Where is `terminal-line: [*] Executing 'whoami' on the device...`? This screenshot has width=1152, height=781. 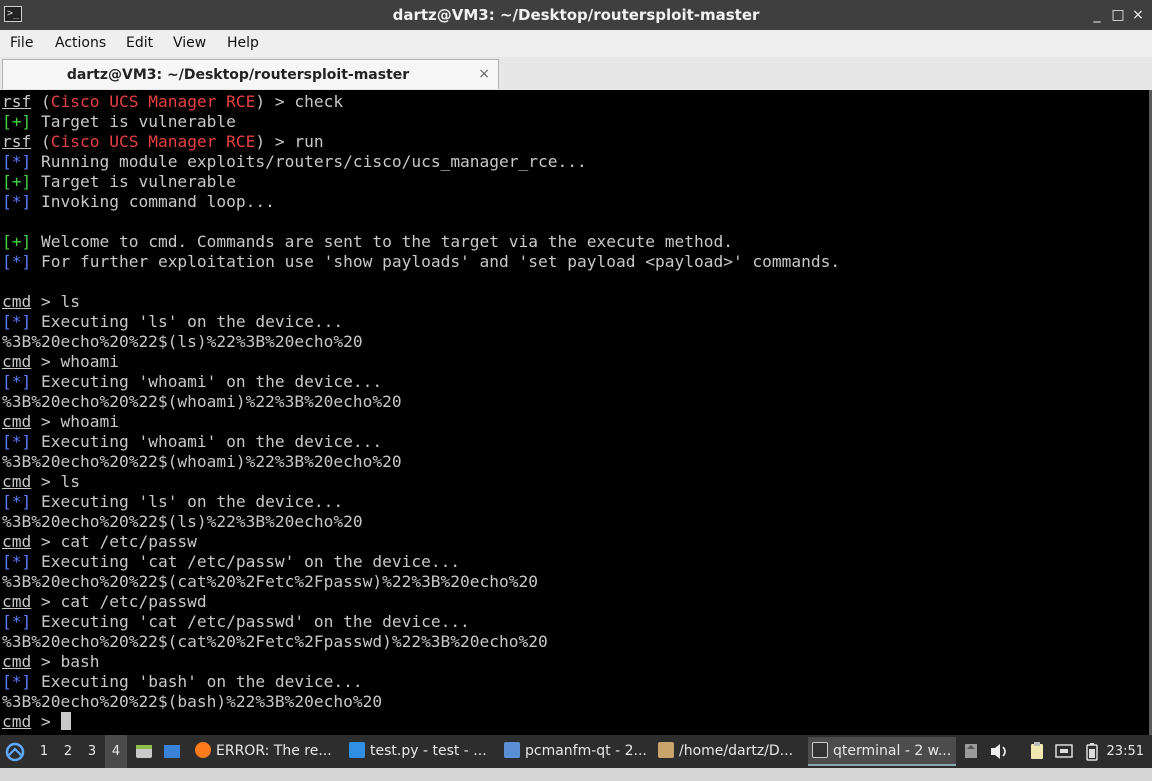
terminal-line: [*] Executing 'whoami' on the device... is located at coordinates (421, 382).